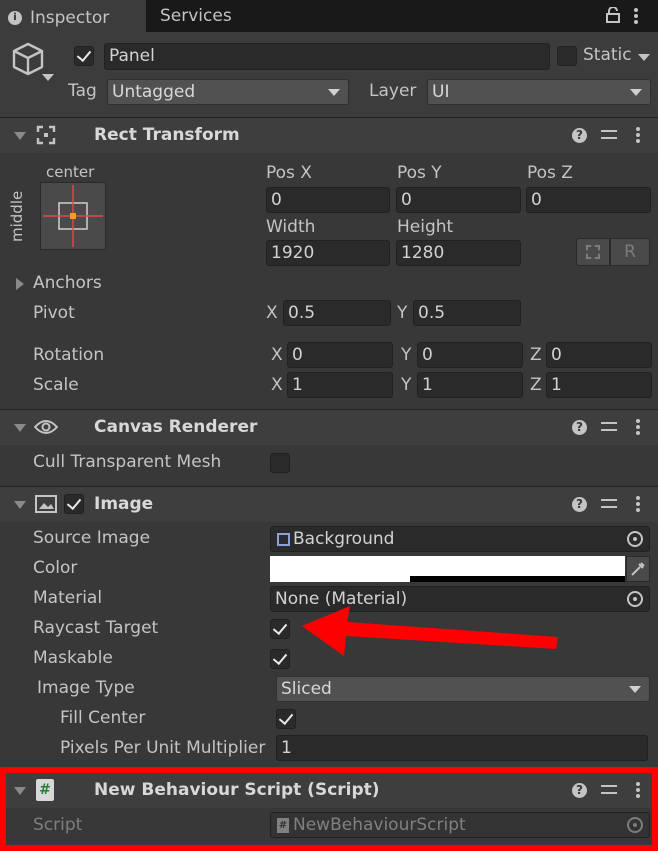  What do you see at coordinates (73, 16) in the screenshot?
I see `tab-inspector: i Inspector` at bounding box center [73, 16].